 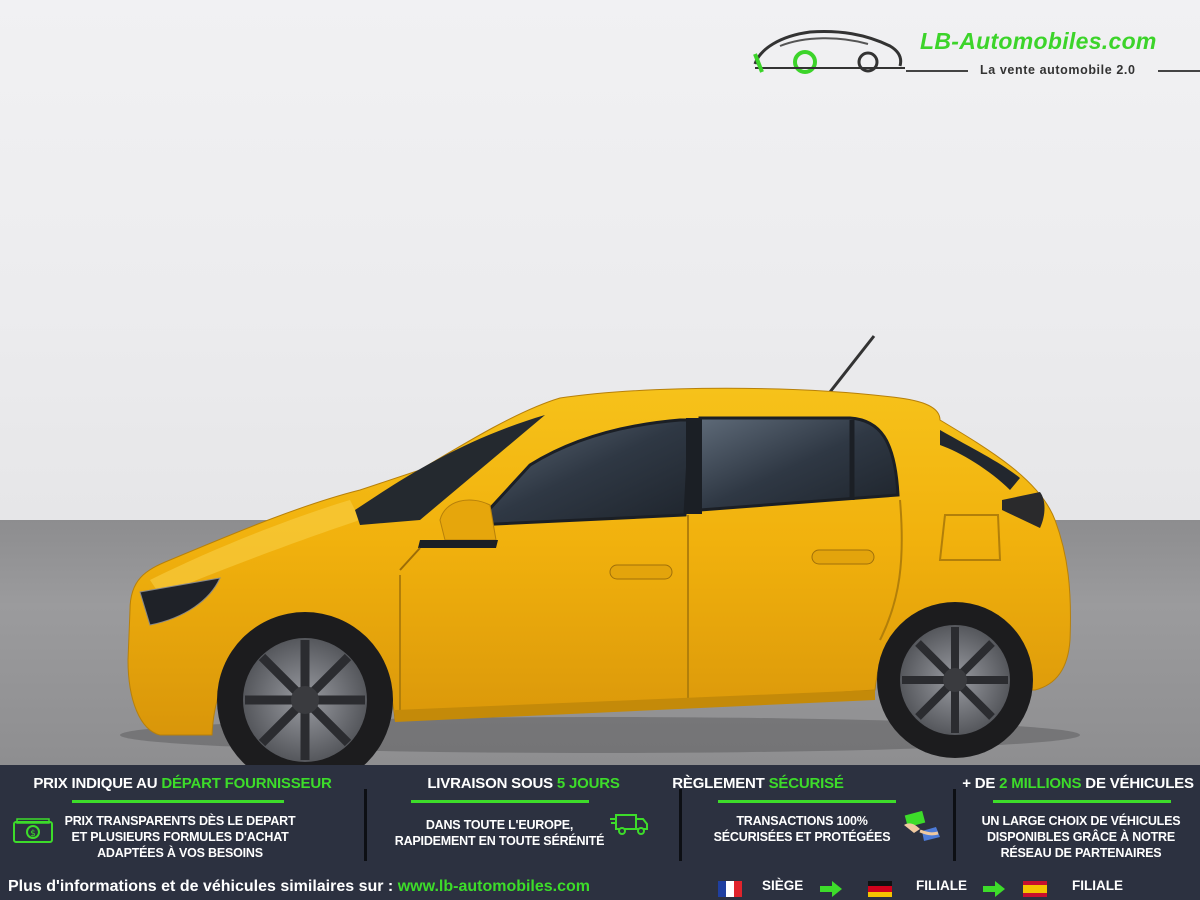 What do you see at coordinates (758, 783) in the screenshot?
I see `info-heading: RÈGLEMENT SÉCURISÉ` at bounding box center [758, 783].